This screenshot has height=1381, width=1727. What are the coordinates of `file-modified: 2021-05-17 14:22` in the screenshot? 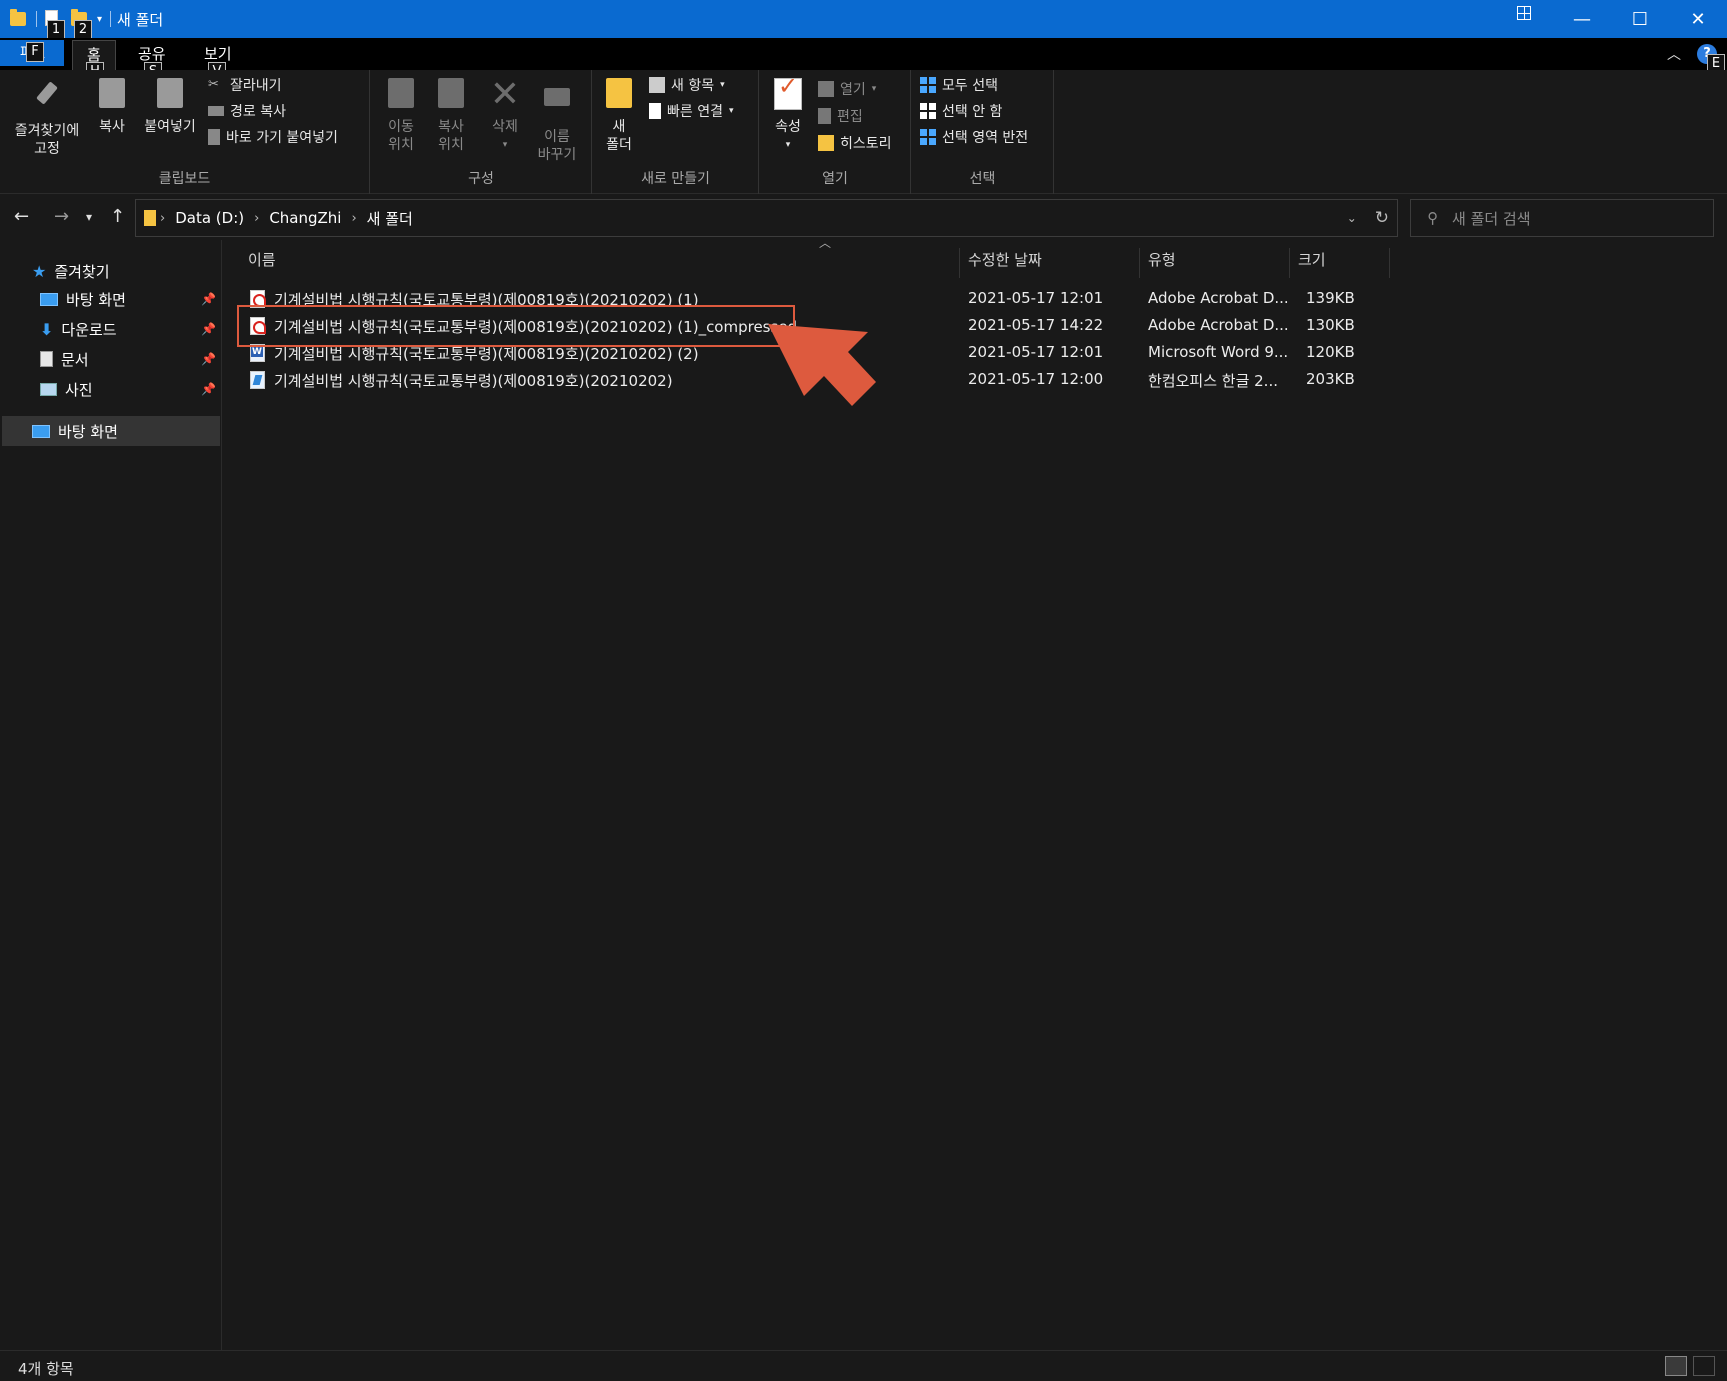 It's located at (1036, 325).